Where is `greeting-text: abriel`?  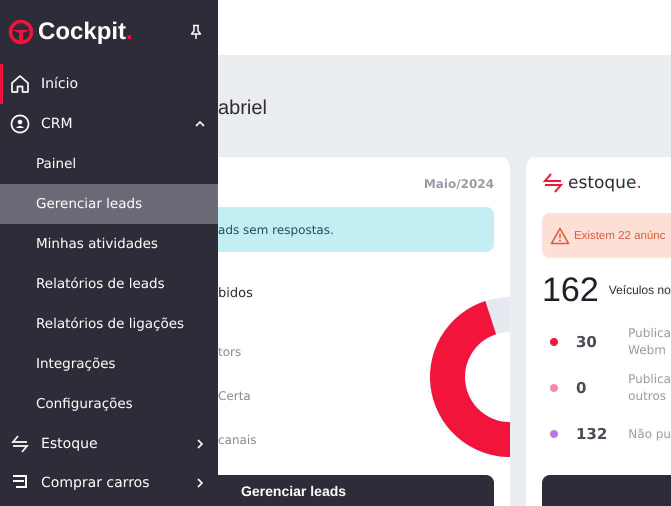
greeting-text: abriel is located at coordinates (243, 109).